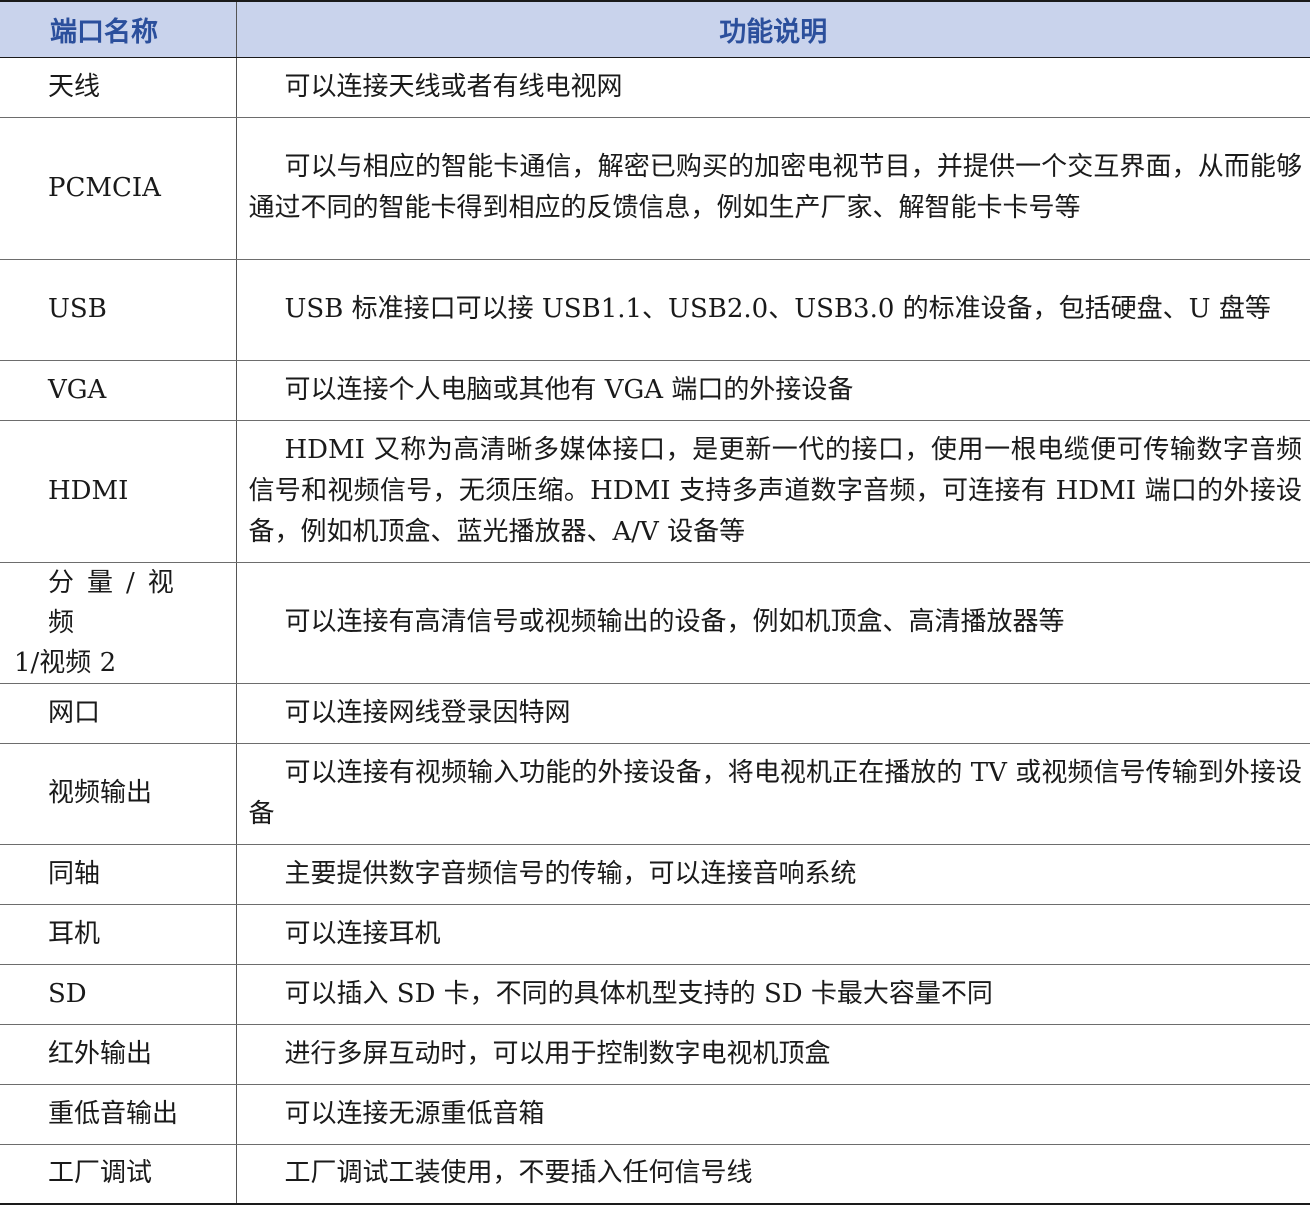 The image size is (1310, 1205). I want to click on port-name-cell: 视频输出, so click(118, 794).